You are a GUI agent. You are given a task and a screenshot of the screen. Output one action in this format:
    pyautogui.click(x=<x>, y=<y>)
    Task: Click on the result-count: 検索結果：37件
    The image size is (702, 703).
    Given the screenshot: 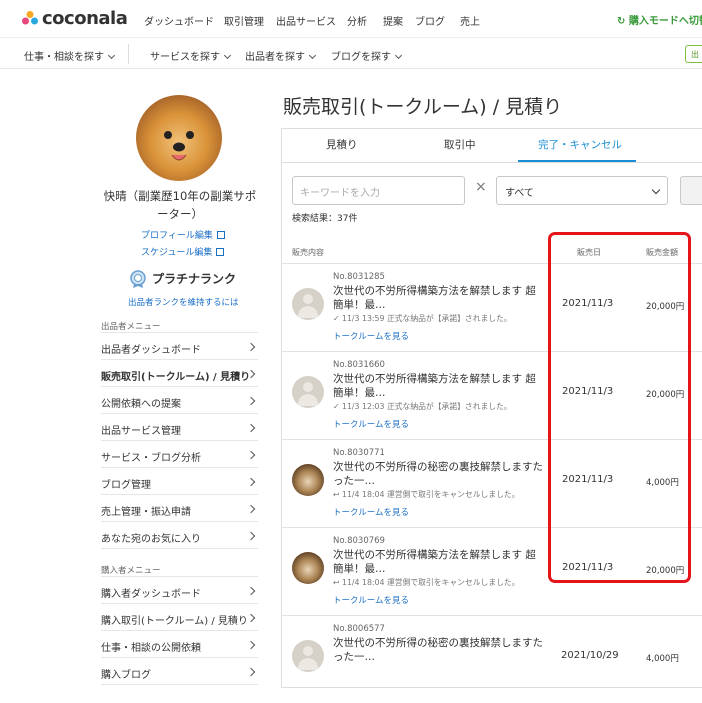 What is the action you would take?
    pyautogui.click(x=325, y=219)
    